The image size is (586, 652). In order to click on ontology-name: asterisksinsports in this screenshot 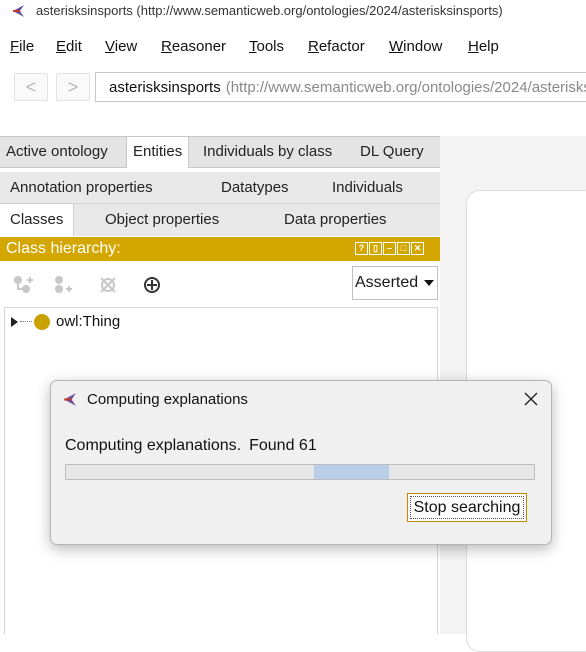, I will do `click(165, 87)`.